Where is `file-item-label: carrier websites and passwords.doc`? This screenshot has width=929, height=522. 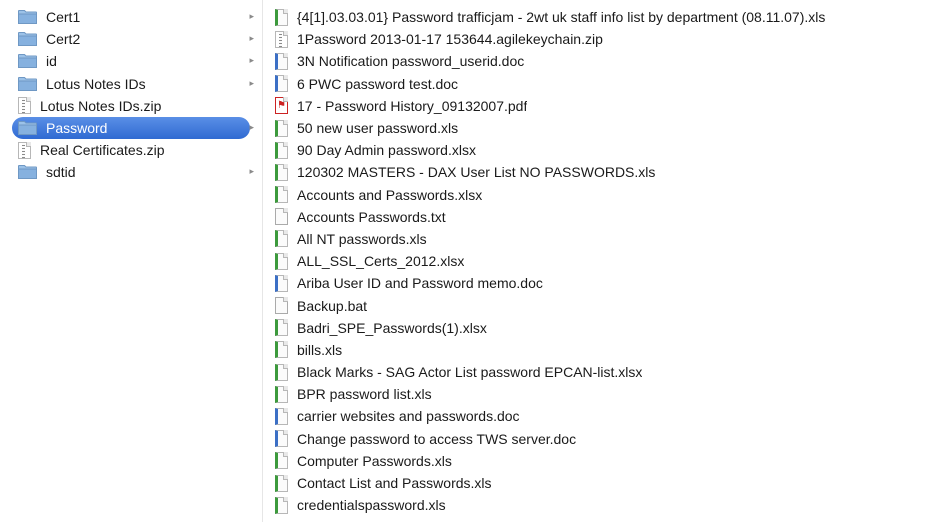 file-item-label: carrier websites and passwords.doc is located at coordinates (408, 416).